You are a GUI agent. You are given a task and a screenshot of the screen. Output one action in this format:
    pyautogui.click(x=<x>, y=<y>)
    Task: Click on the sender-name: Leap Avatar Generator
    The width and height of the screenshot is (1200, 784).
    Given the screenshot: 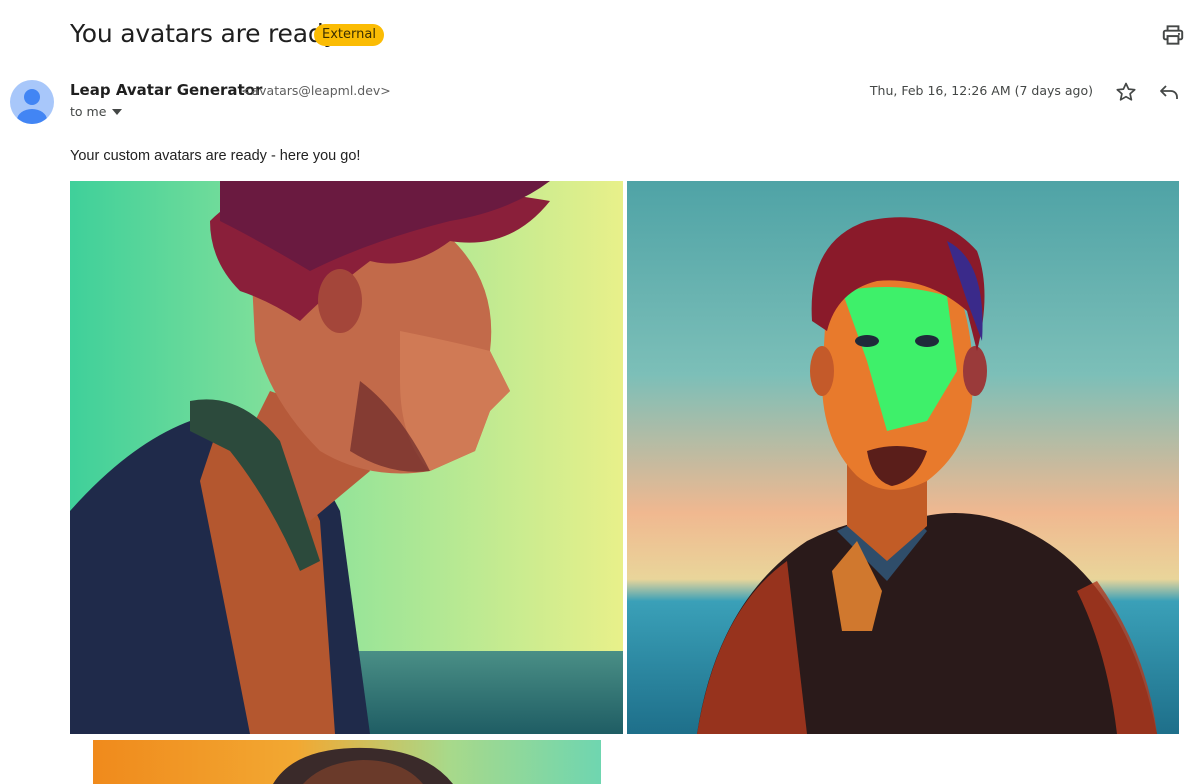 What is the action you would take?
    pyautogui.click(x=166, y=90)
    